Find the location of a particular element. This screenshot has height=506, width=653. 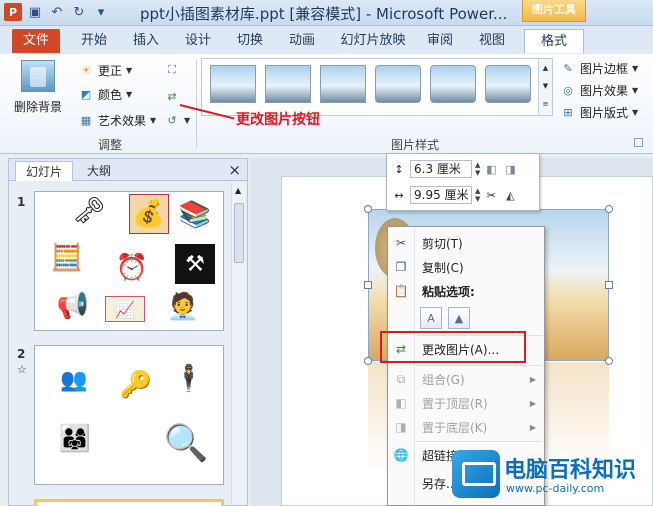

size-mini-toolbar: ↕ 6.3 厘米 ▲ ▼ ◧ ◨ ↔ 9.95 厘米 ▲ ▼ ✂ ◭ is located at coordinates (463, 182).